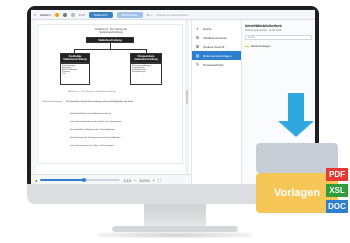 The width and height of the screenshot is (350, 243). I want to click on download-arrow-icon, so click(296, 108).